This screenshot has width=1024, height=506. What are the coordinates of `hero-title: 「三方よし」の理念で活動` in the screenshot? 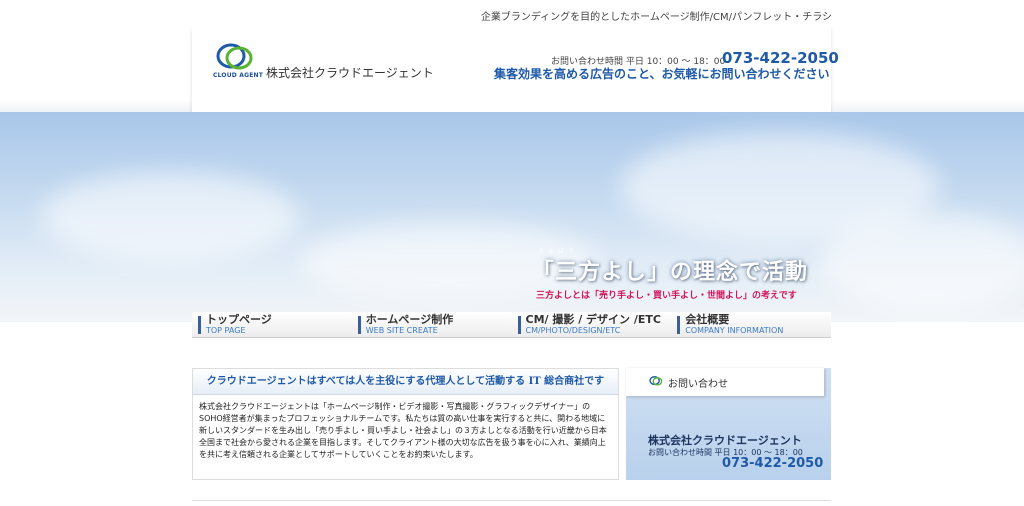 It's located at (670, 272).